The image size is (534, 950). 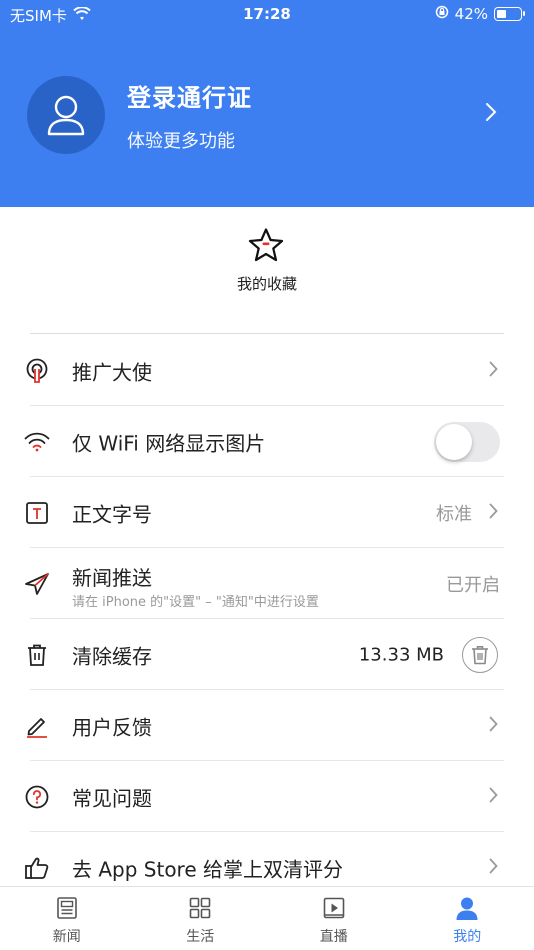 What do you see at coordinates (267, 512) in the screenshot?
I see `settings-row-font-size: 正文字号 标准` at bounding box center [267, 512].